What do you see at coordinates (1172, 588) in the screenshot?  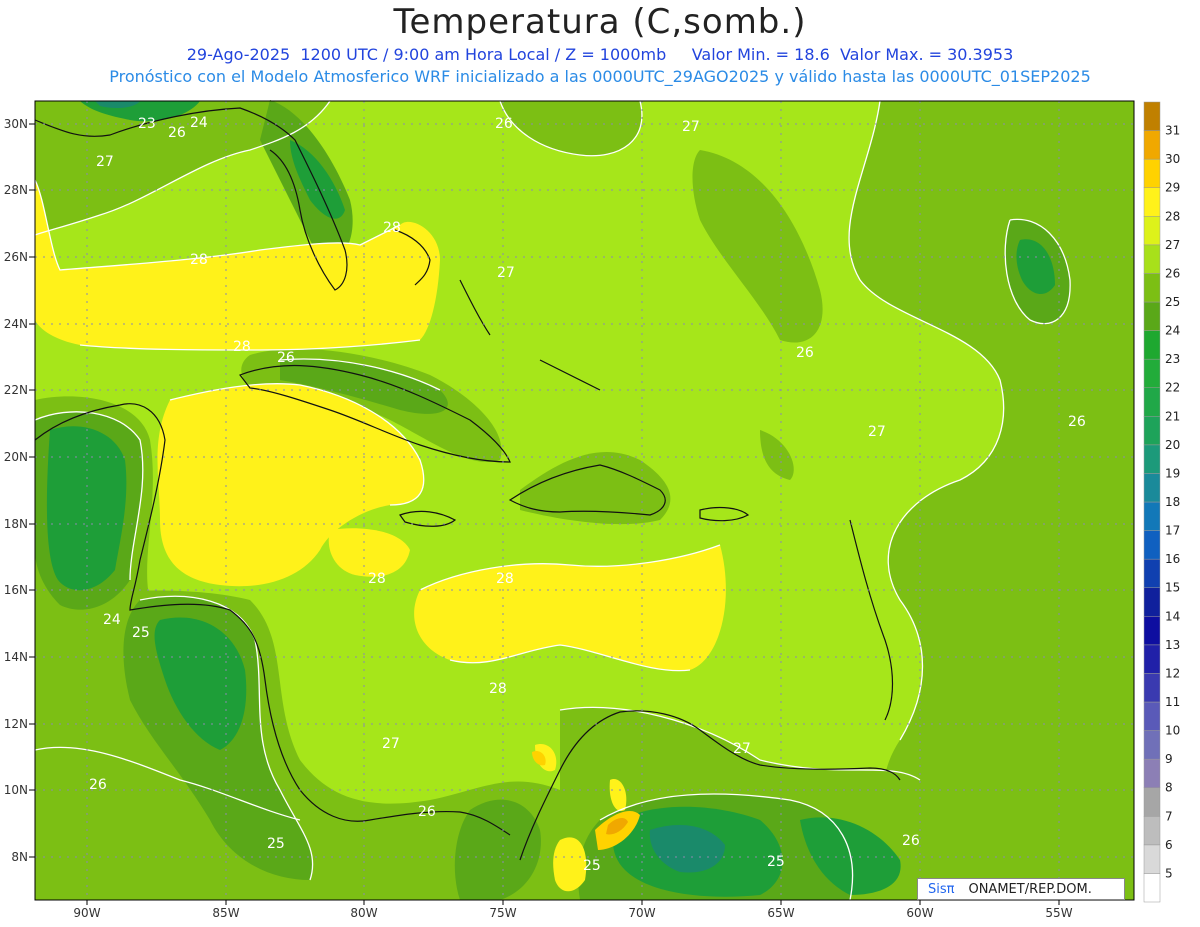 I see `legend-level-label: 15` at bounding box center [1172, 588].